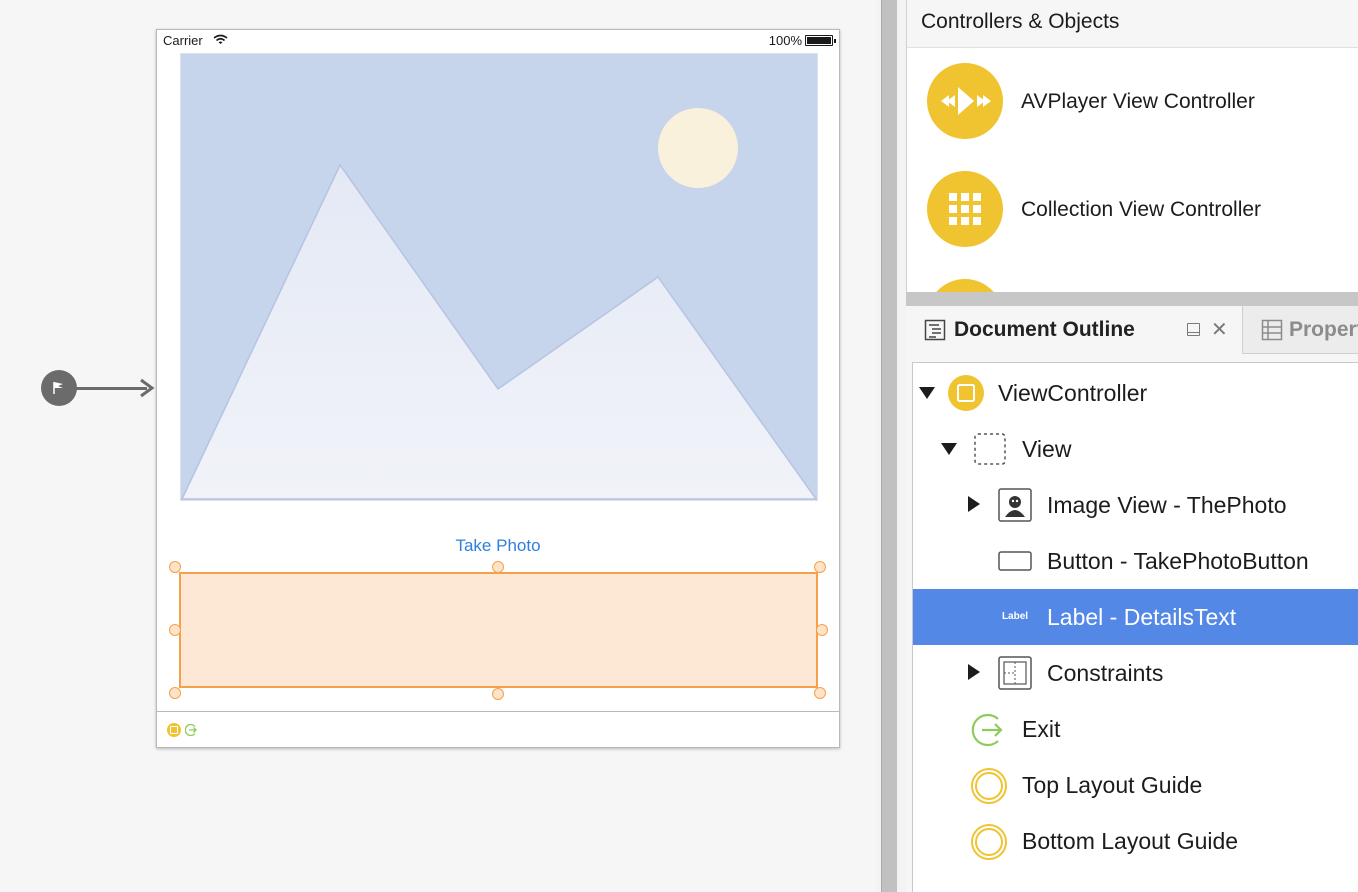  Describe the element at coordinates (498, 546) in the screenshot. I see `take-photo-button: Take Photo` at that location.